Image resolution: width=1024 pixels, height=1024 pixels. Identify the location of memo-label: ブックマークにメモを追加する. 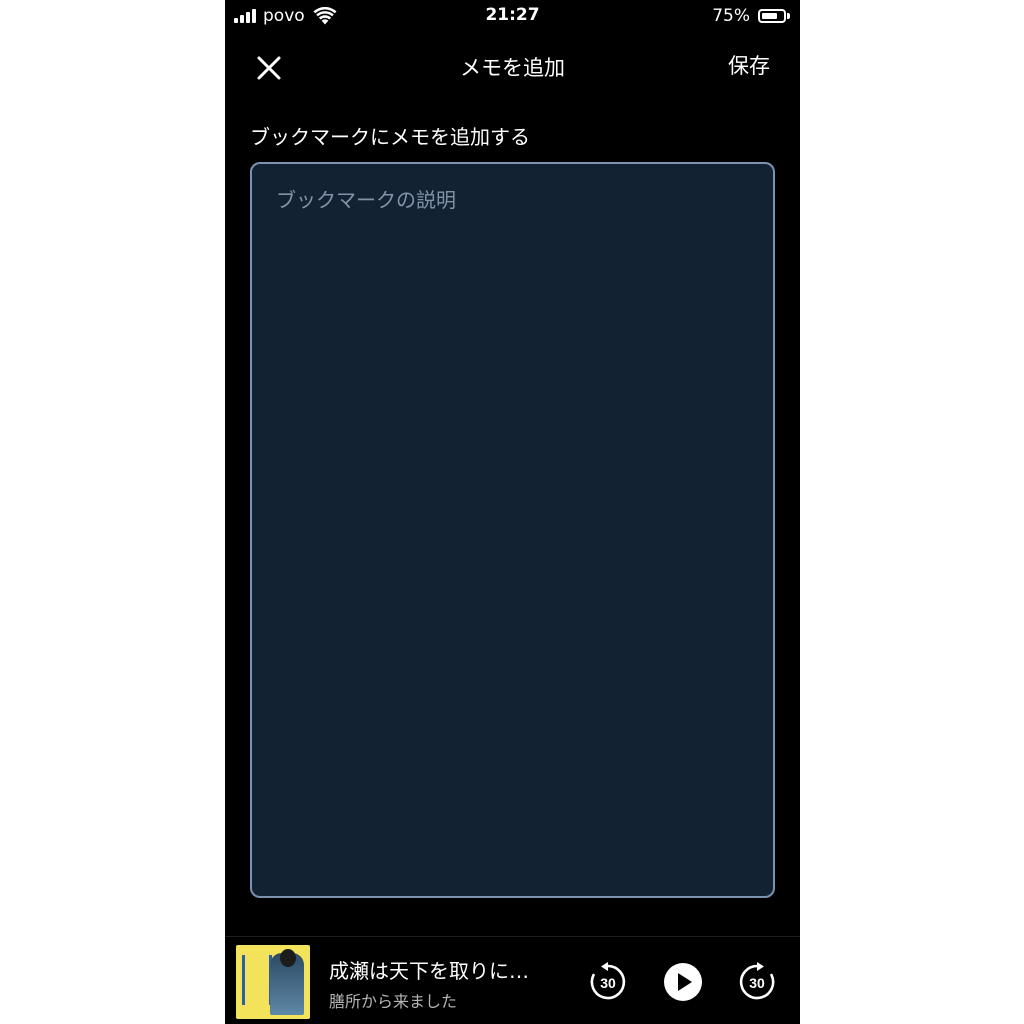
(390, 137).